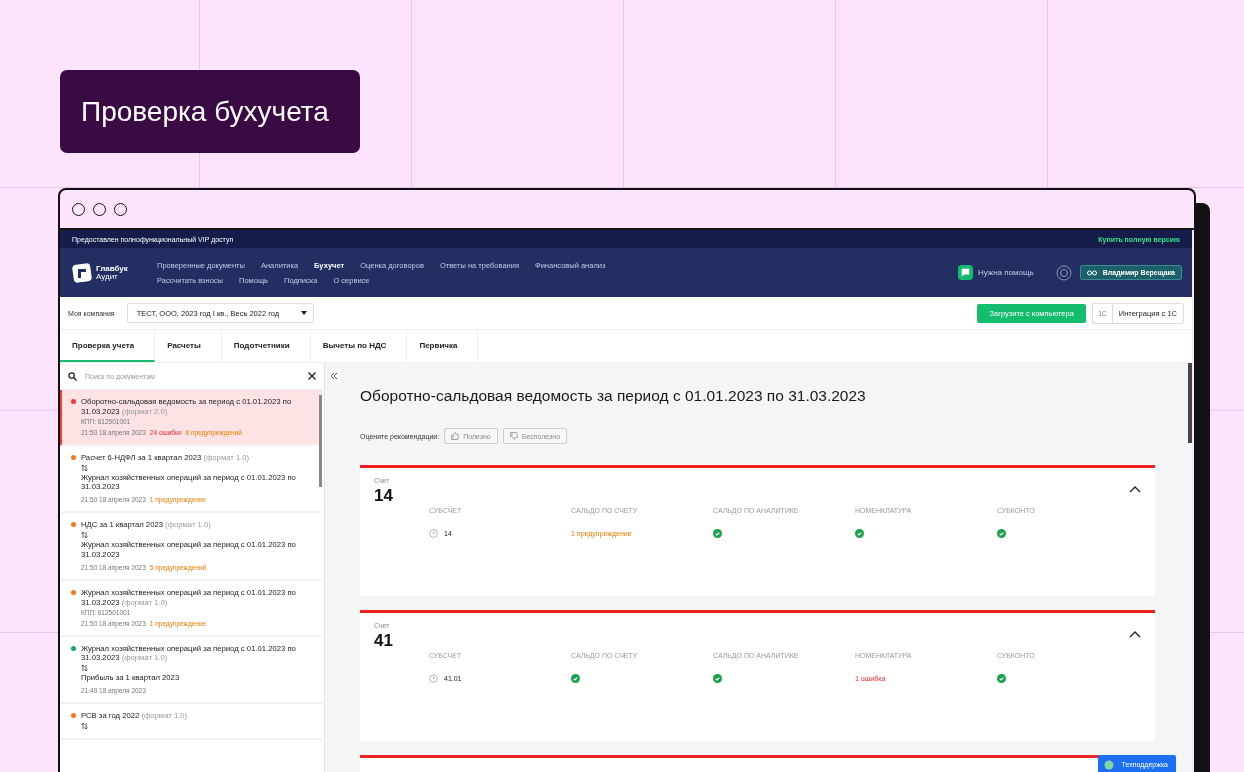 Image resolution: width=1244 pixels, height=772 pixels. I want to click on globe-icon, so click(1063, 272).